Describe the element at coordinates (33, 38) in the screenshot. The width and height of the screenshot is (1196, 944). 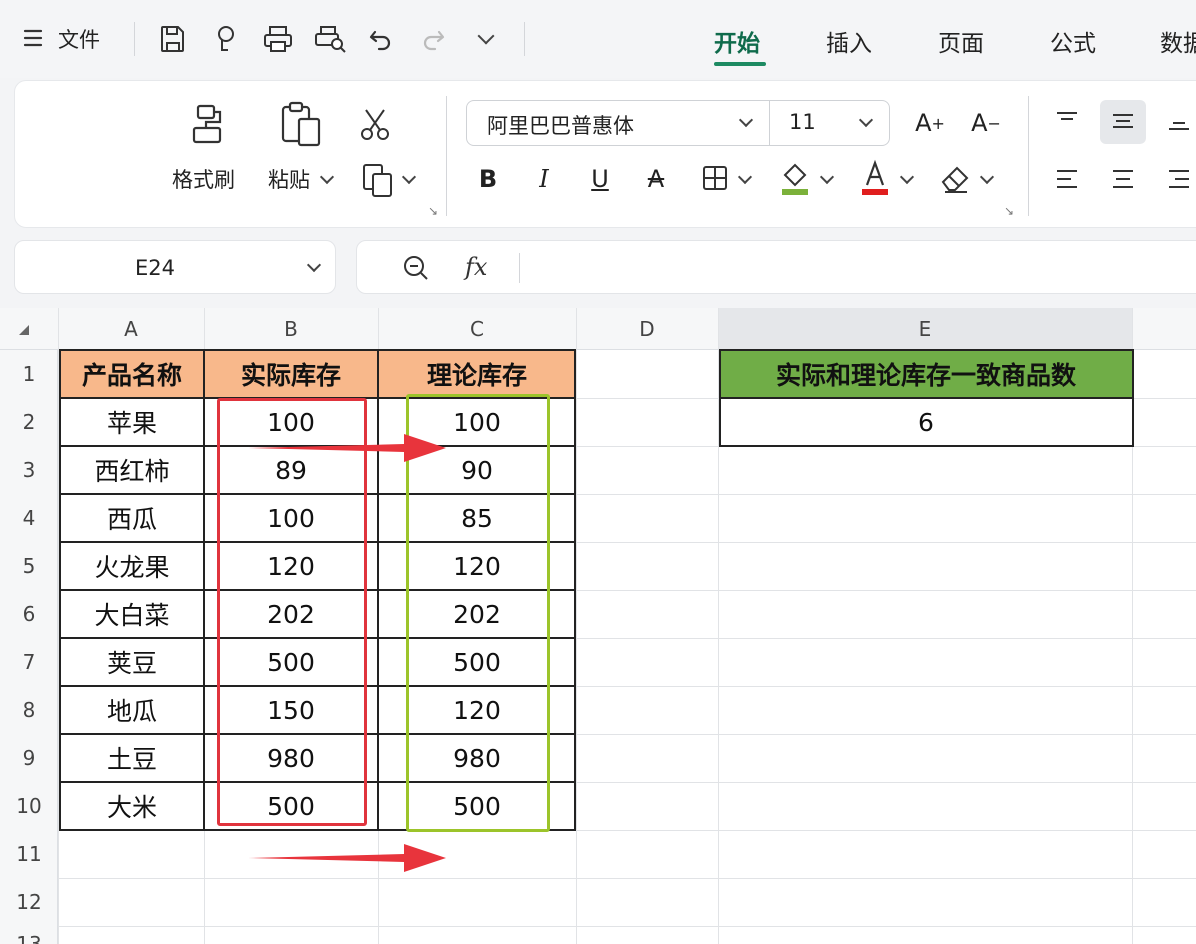
I see `menu-icon` at that location.